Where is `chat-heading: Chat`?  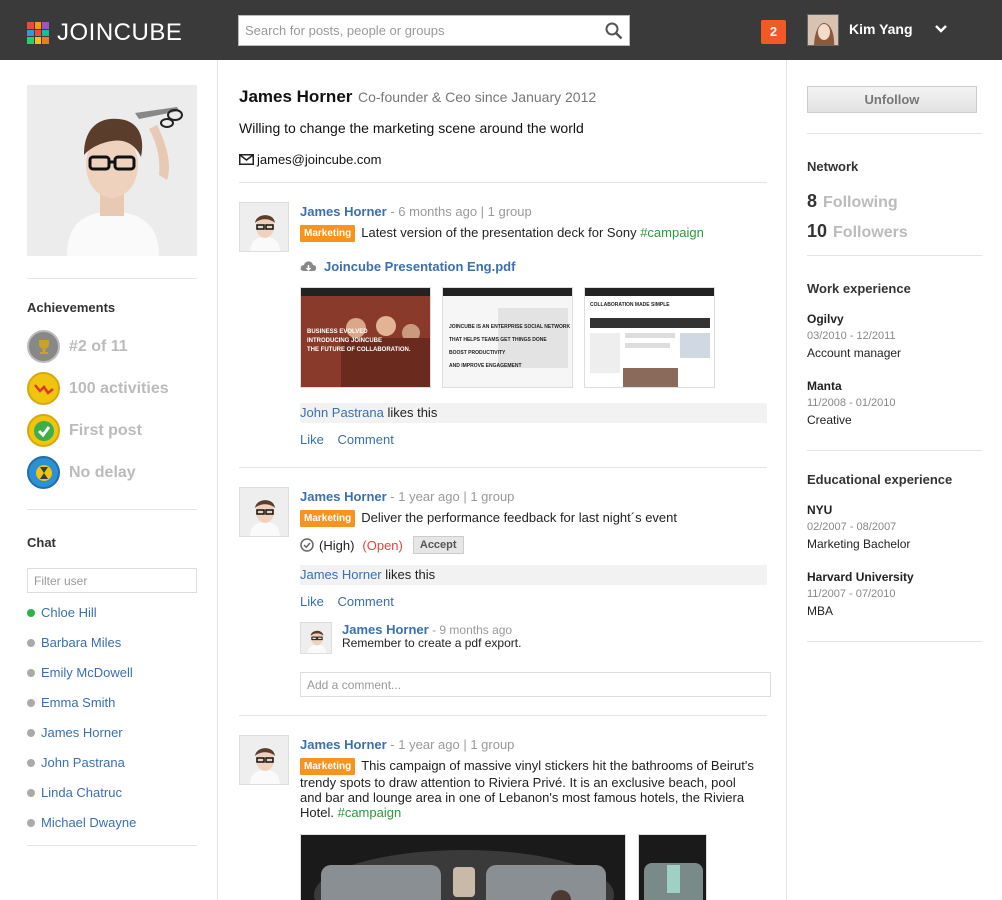
chat-heading: Chat is located at coordinates (41, 542).